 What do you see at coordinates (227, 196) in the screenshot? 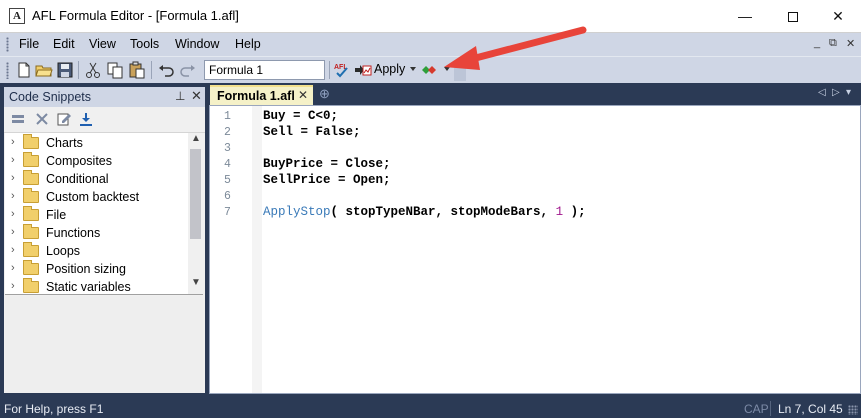
I see `line-number: 6` at bounding box center [227, 196].